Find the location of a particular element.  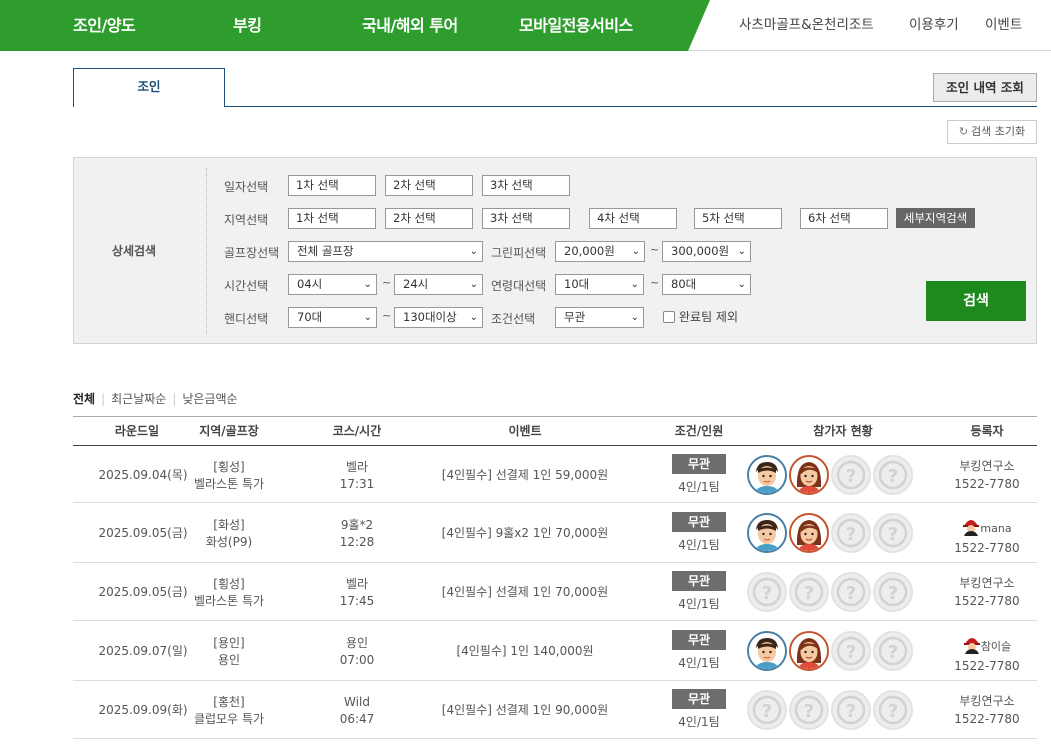

sort-recent: 최근날짜순 is located at coordinates (138, 399).